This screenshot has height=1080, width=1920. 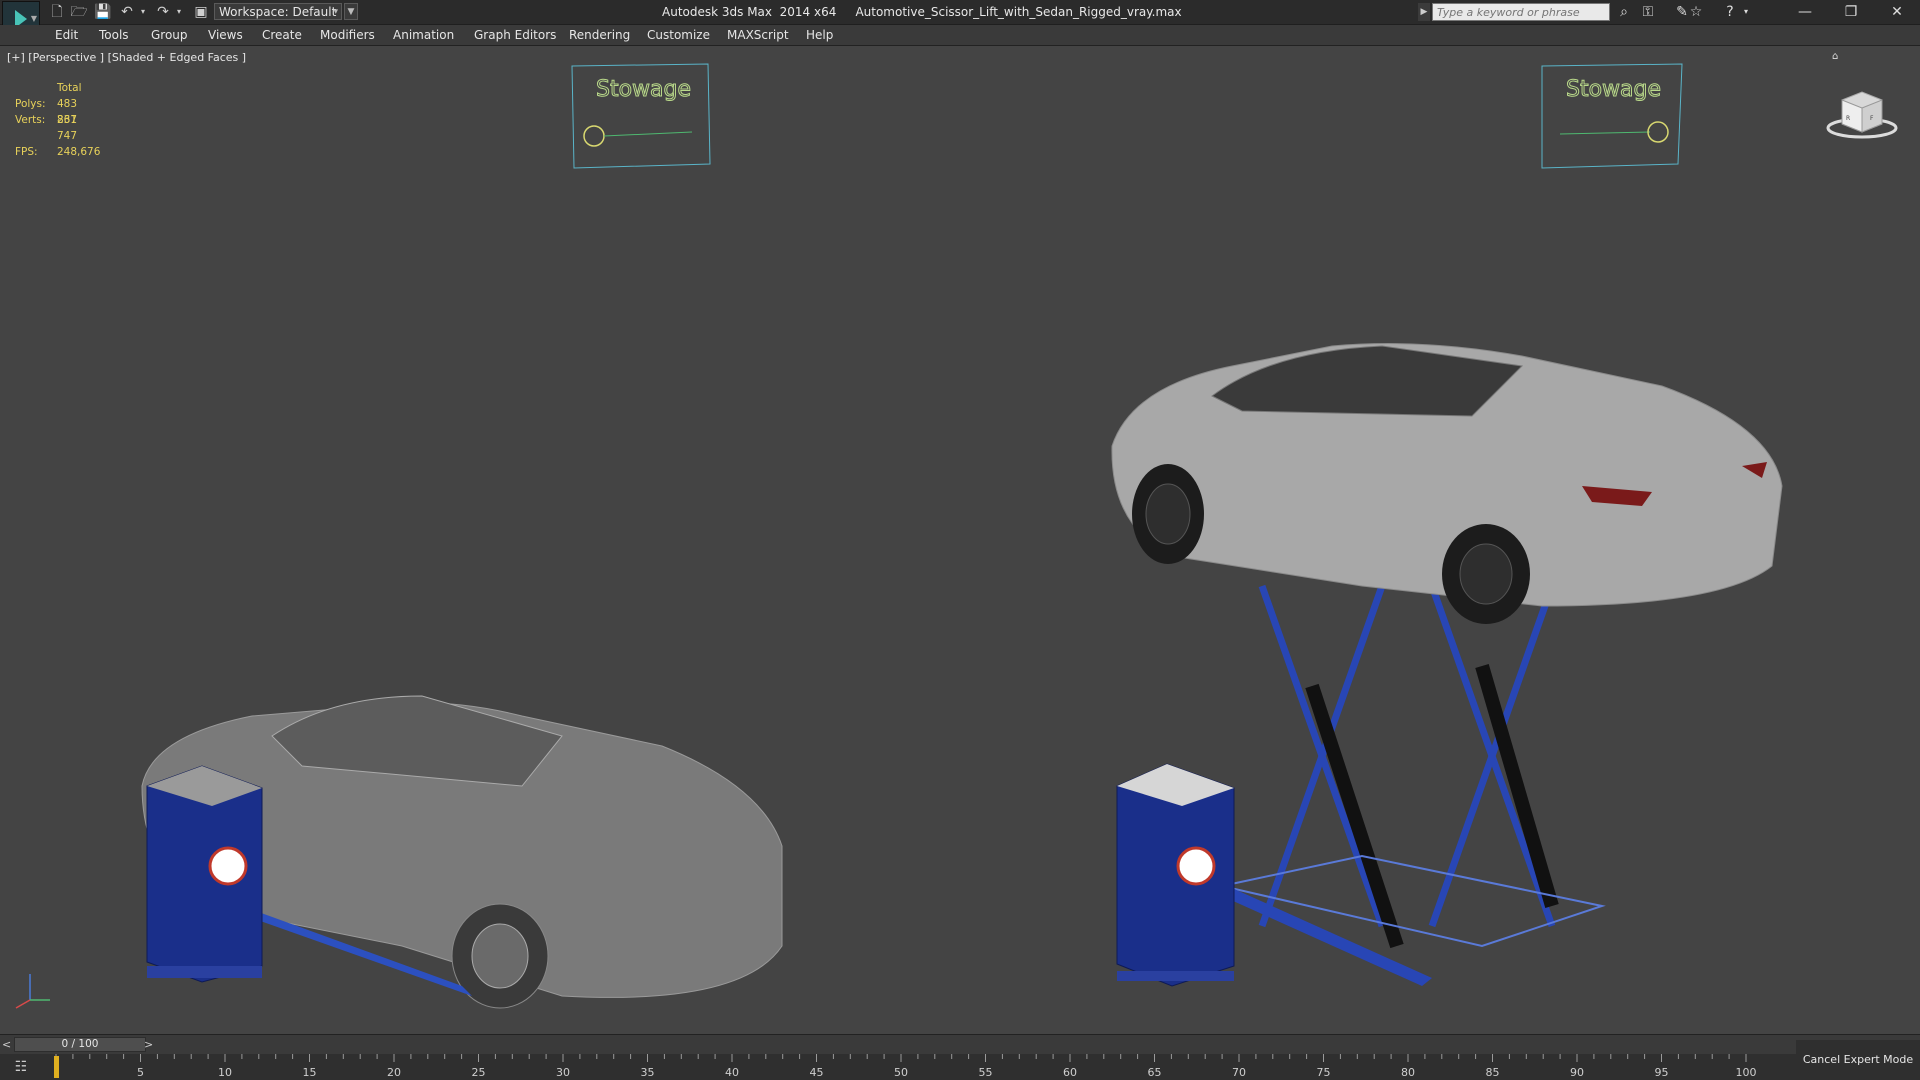 What do you see at coordinates (1897, 12) in the screenshot?
I see `close-button: ✕` at bounding box center [1897, 12].